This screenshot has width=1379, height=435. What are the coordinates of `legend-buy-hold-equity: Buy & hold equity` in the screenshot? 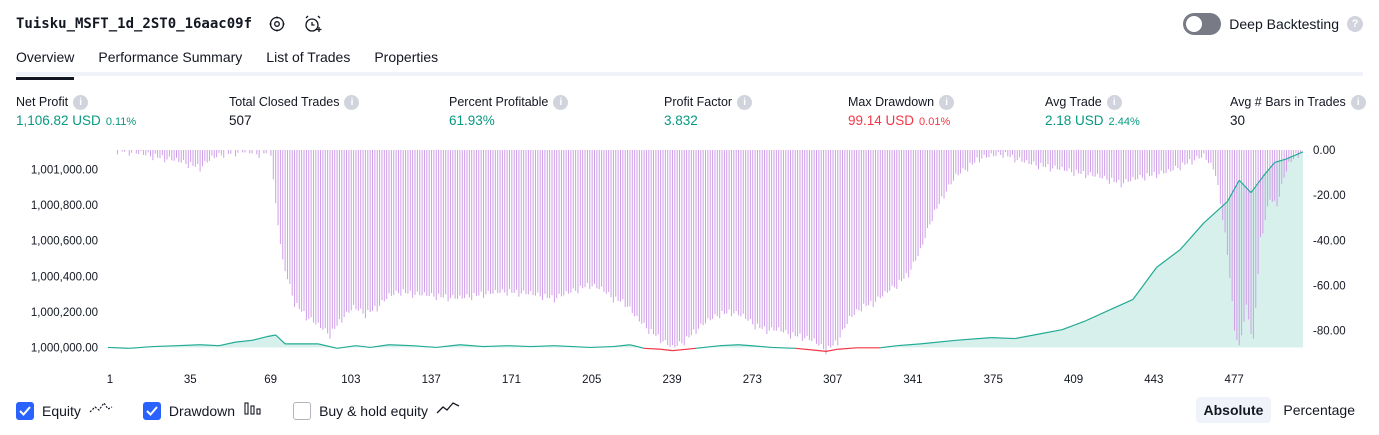 It's located at (376, 410).